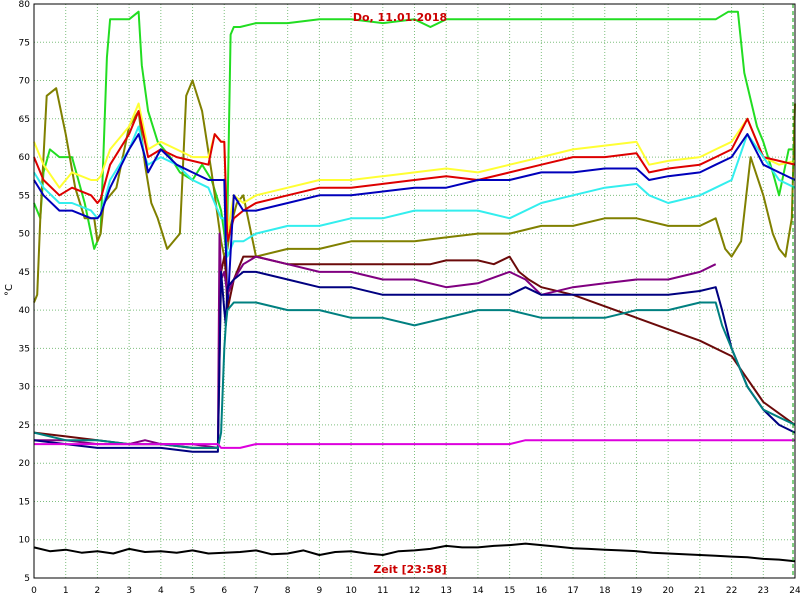  Describe the element at coordinates (288, 591) in the screenshot. I see `x-tick-label-8: 8` at that location.